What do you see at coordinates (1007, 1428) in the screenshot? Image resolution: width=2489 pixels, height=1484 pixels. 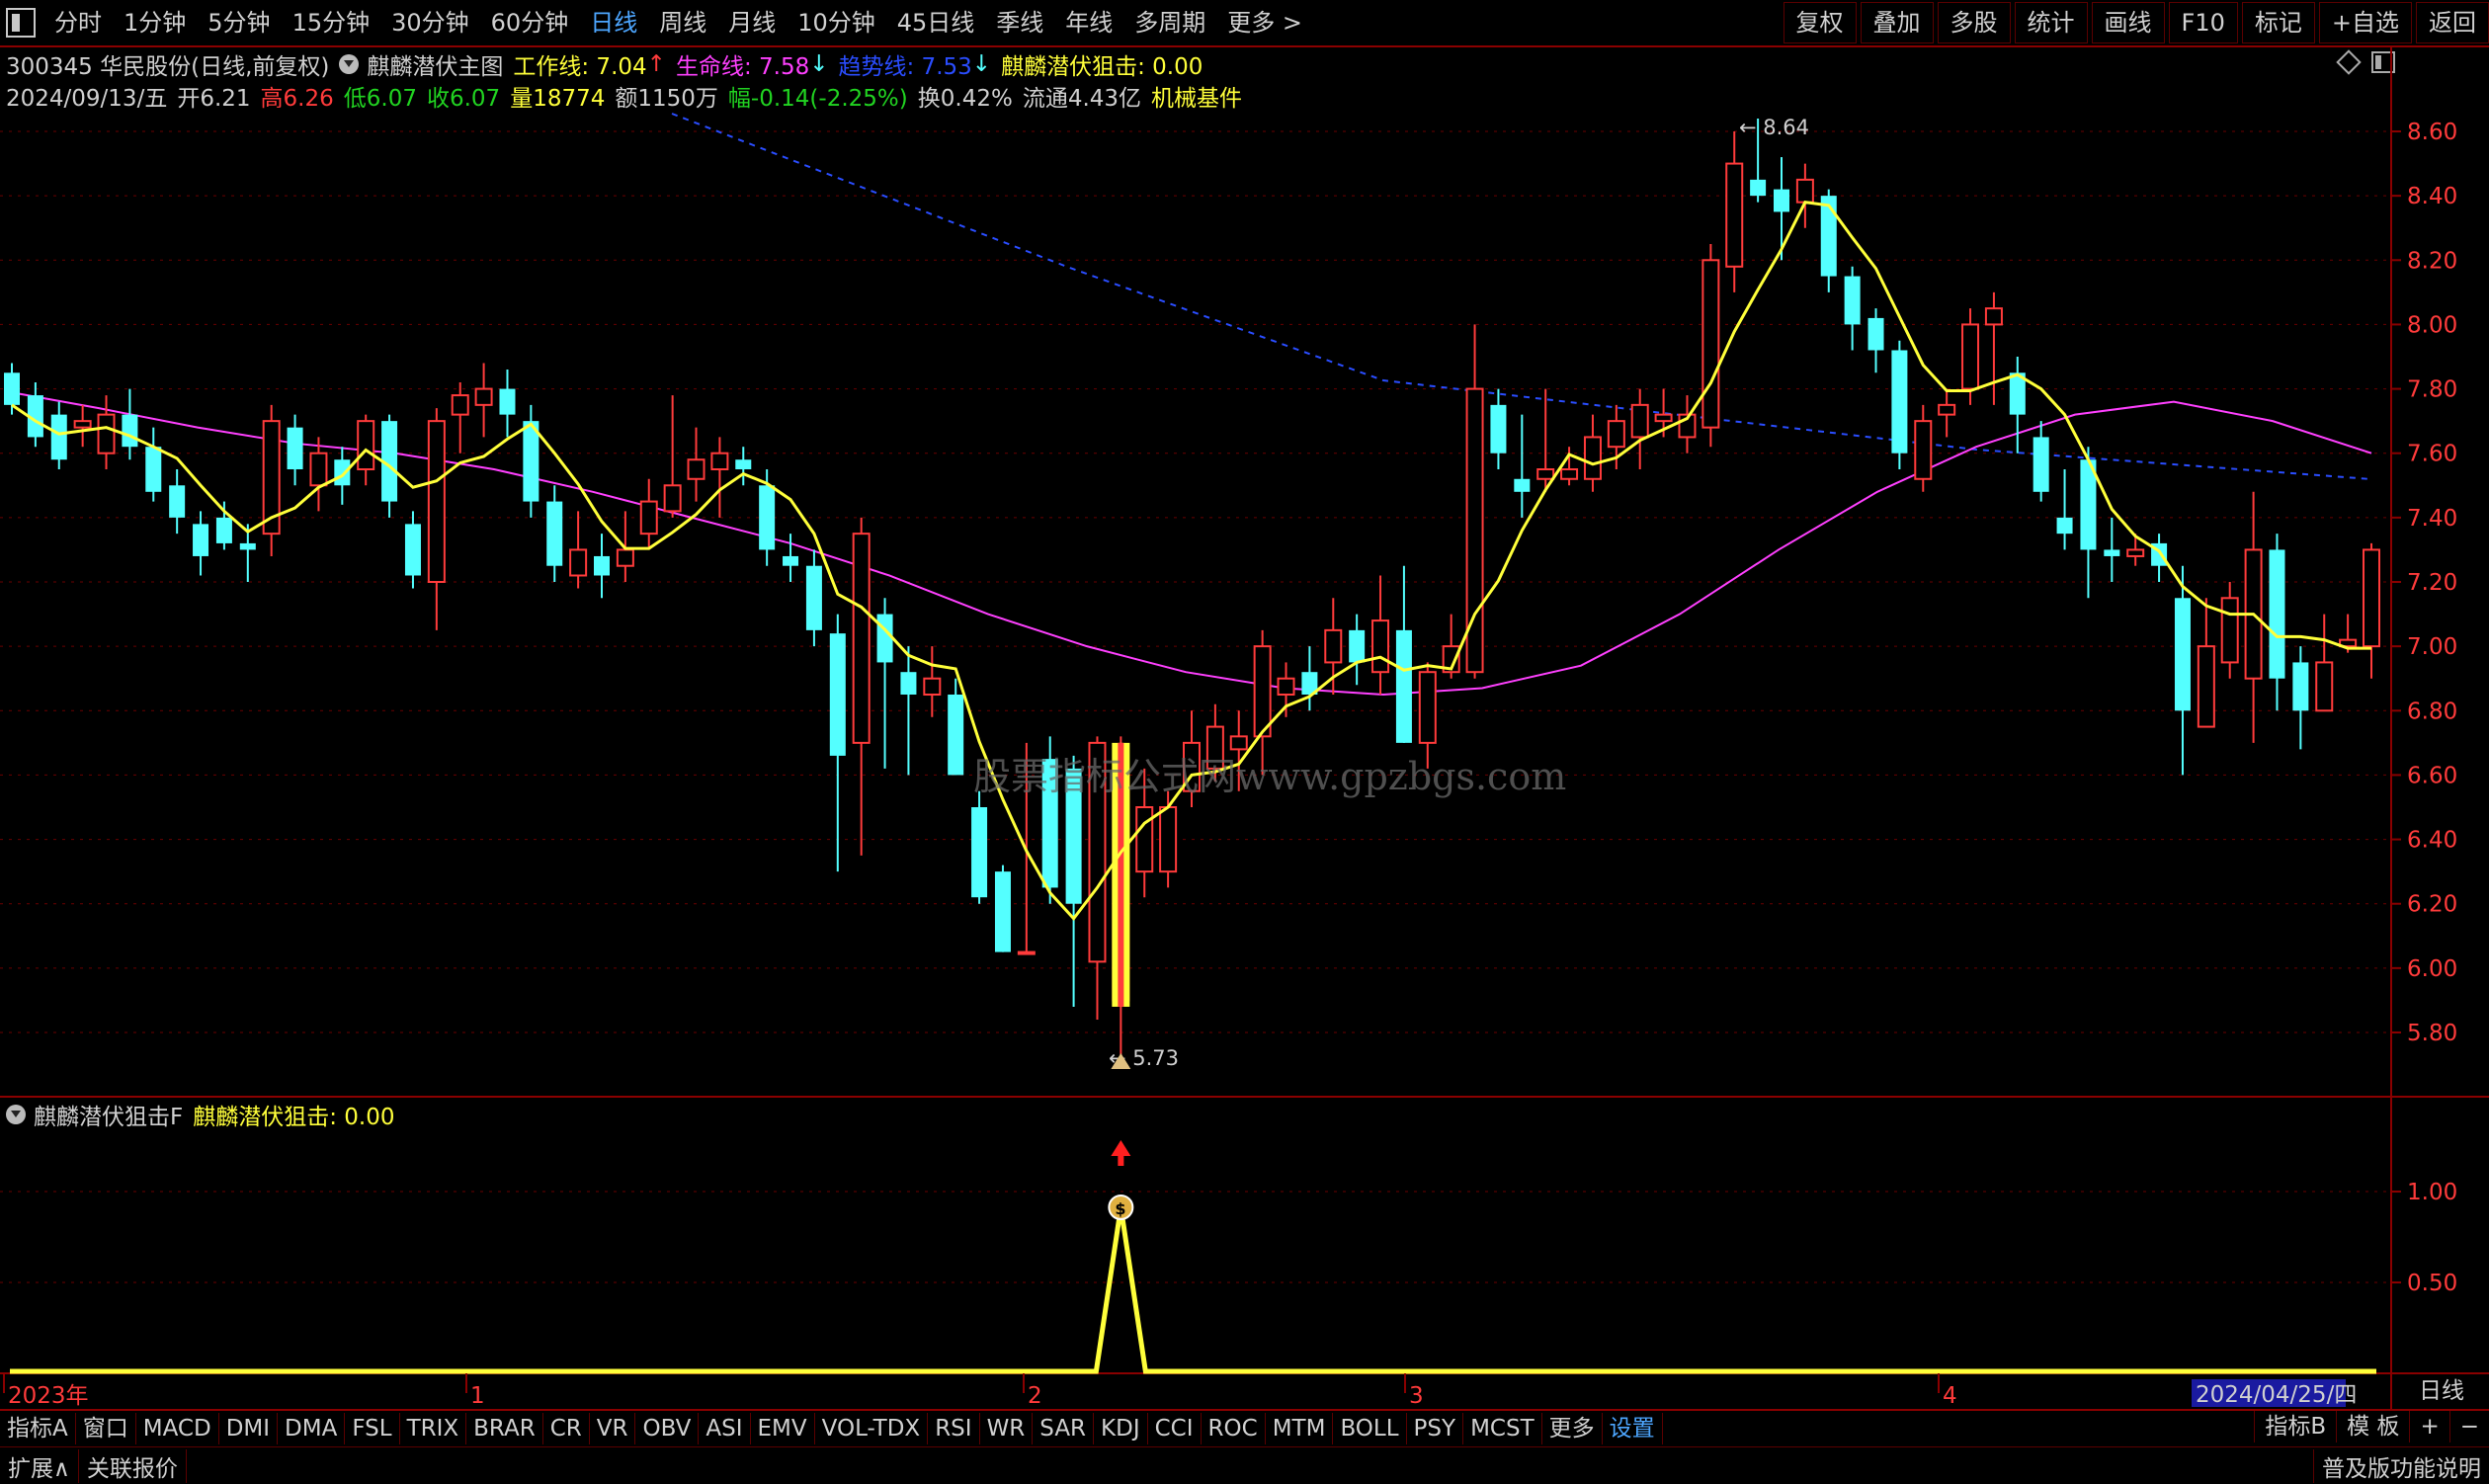 I see `indicator-tab-15: WR` at bounding box center [1007, 1428].